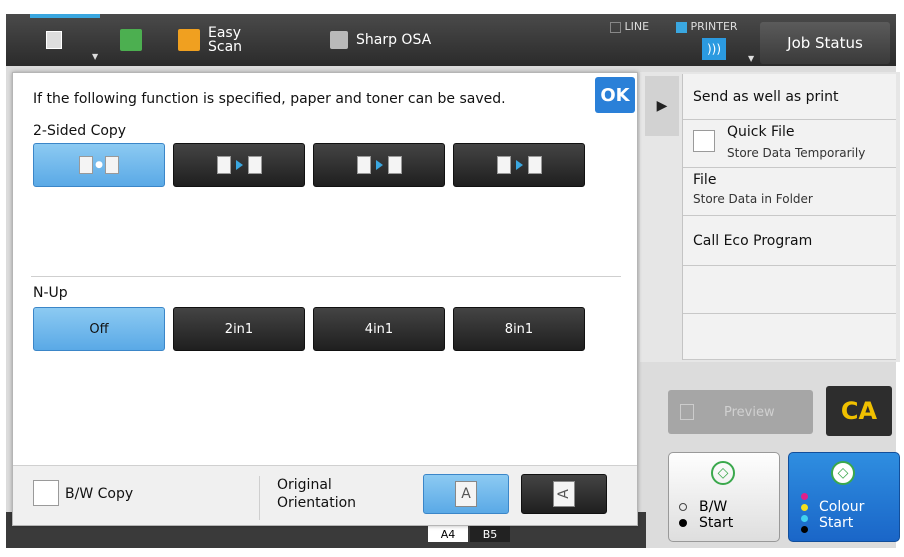 This screenshot has width=904, height=557. What do you see at coordinates (394, 40) in the screenshot?
I see `sharp-osa-label: Sharp OSA` at bounding box center [394, 40].